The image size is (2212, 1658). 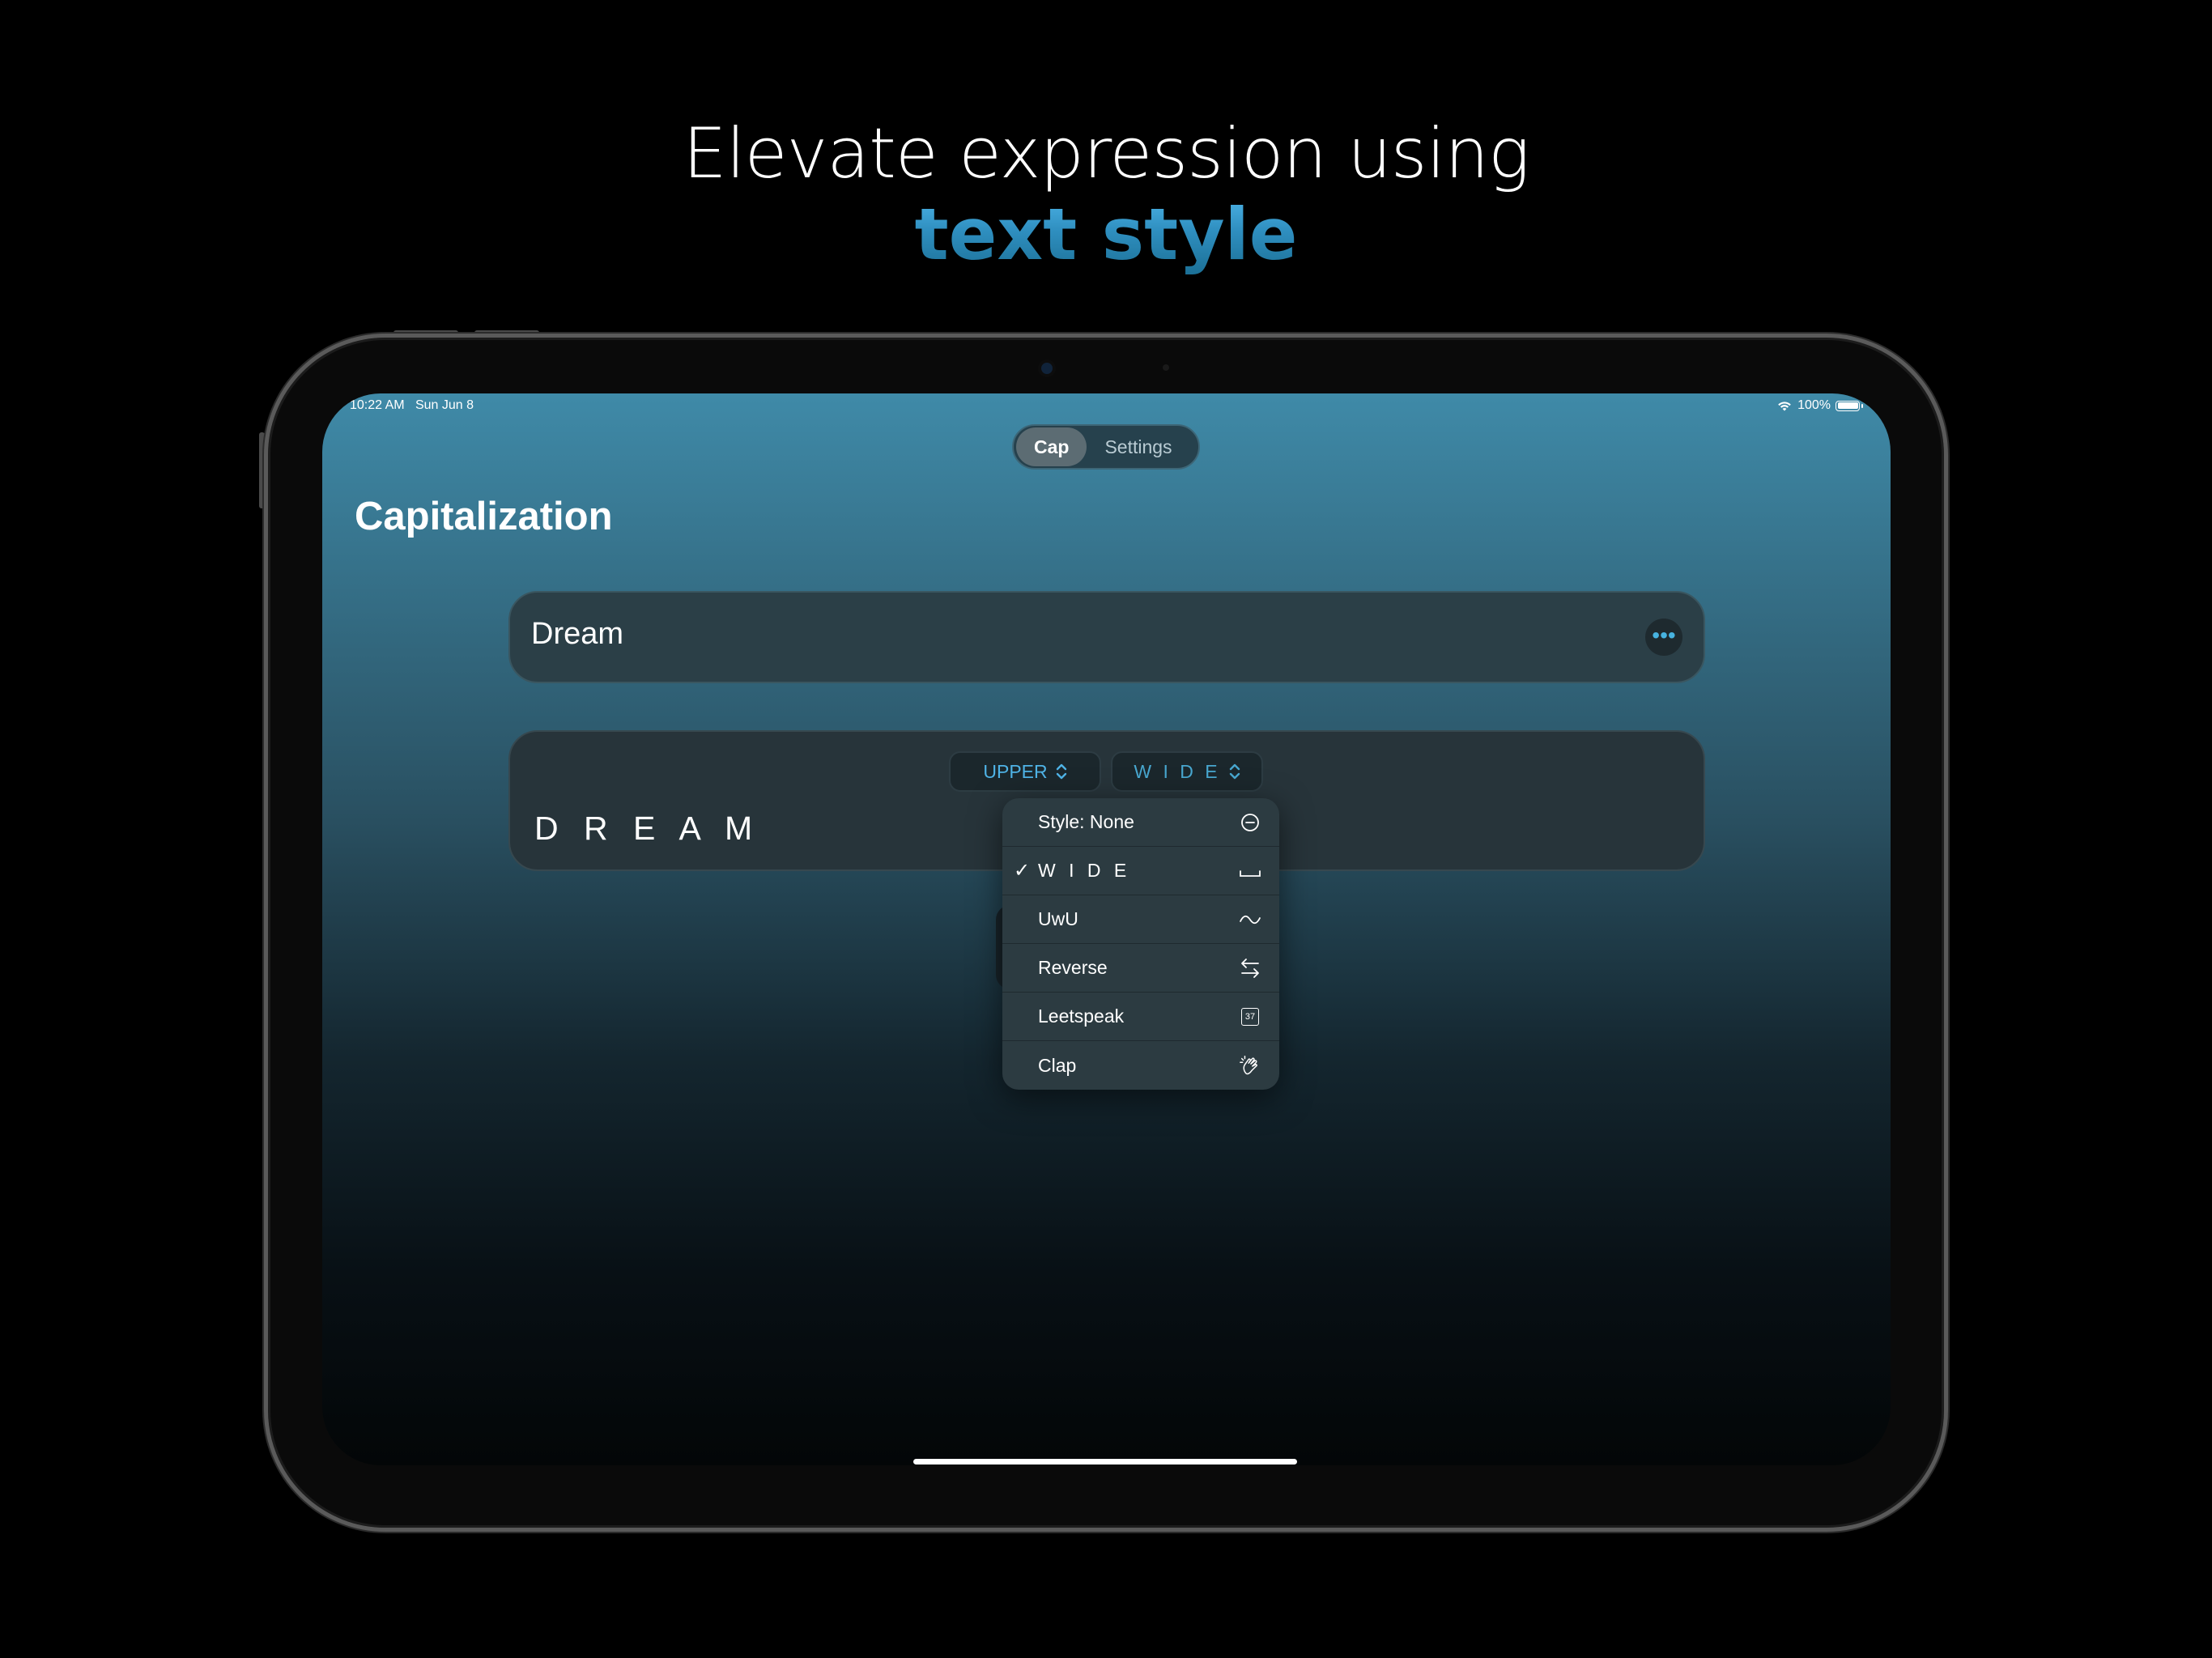 What do you see at coordinates (1105, 1462) in the screenshot?
I see `home-indicator` at bounding box center [1105, 1462].